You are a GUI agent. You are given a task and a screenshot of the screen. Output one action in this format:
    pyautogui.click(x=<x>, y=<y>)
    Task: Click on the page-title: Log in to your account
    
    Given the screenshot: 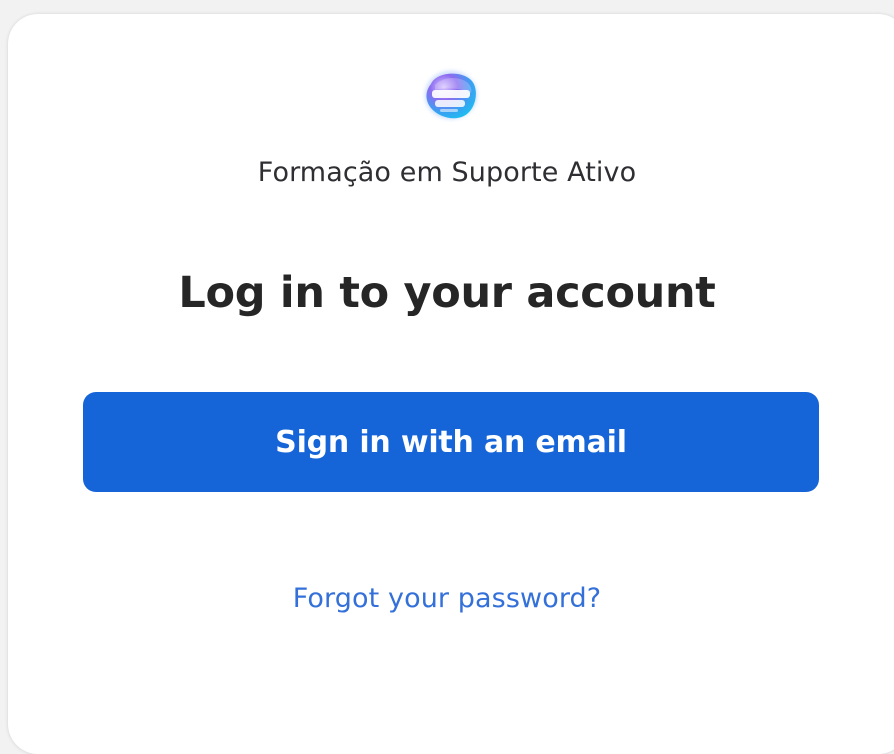 What is the action you would take?
    pyautogui.click(x=447, y=293)
    